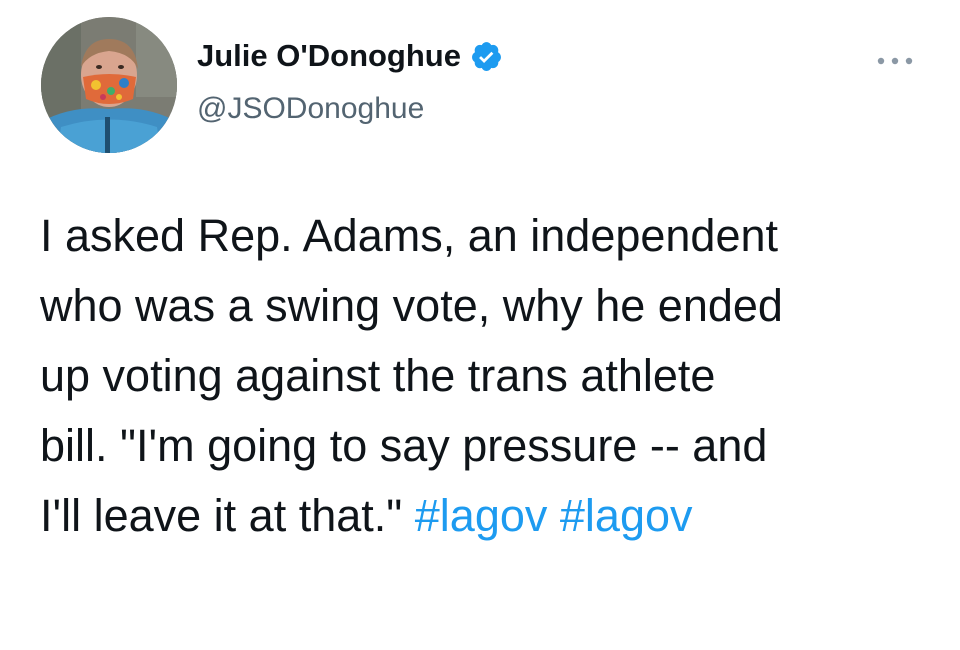 The height and width of the screenshot is (650, 960). I want to click on tweet-text-line: bill. "I'm going to say pressure -- and, so click(404, 445).